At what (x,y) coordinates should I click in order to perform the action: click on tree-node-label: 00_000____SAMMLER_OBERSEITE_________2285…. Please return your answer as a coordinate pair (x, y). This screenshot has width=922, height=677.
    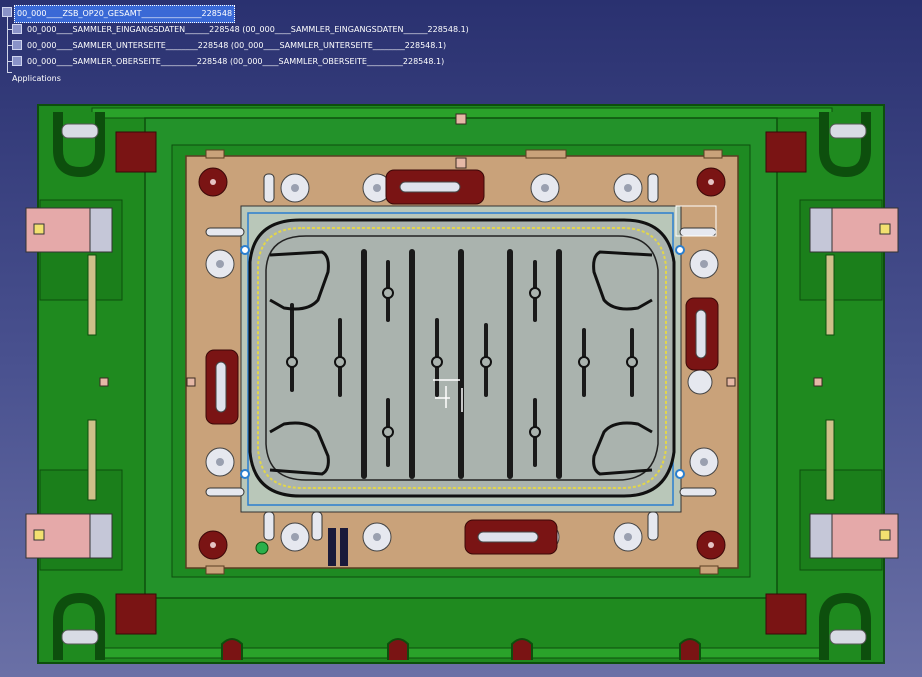
    Looking at the image, I should click on (235, 62).